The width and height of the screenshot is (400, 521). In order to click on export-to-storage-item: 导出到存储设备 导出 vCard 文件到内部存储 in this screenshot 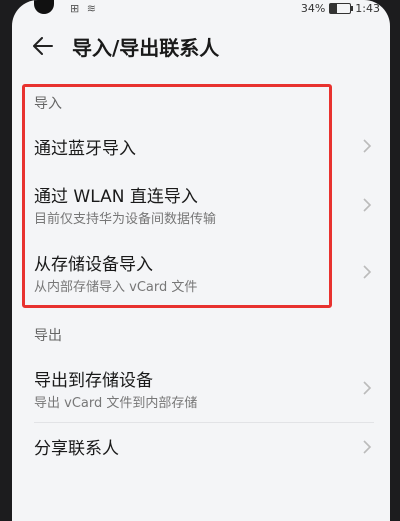, I will do `click(201, 389)`.